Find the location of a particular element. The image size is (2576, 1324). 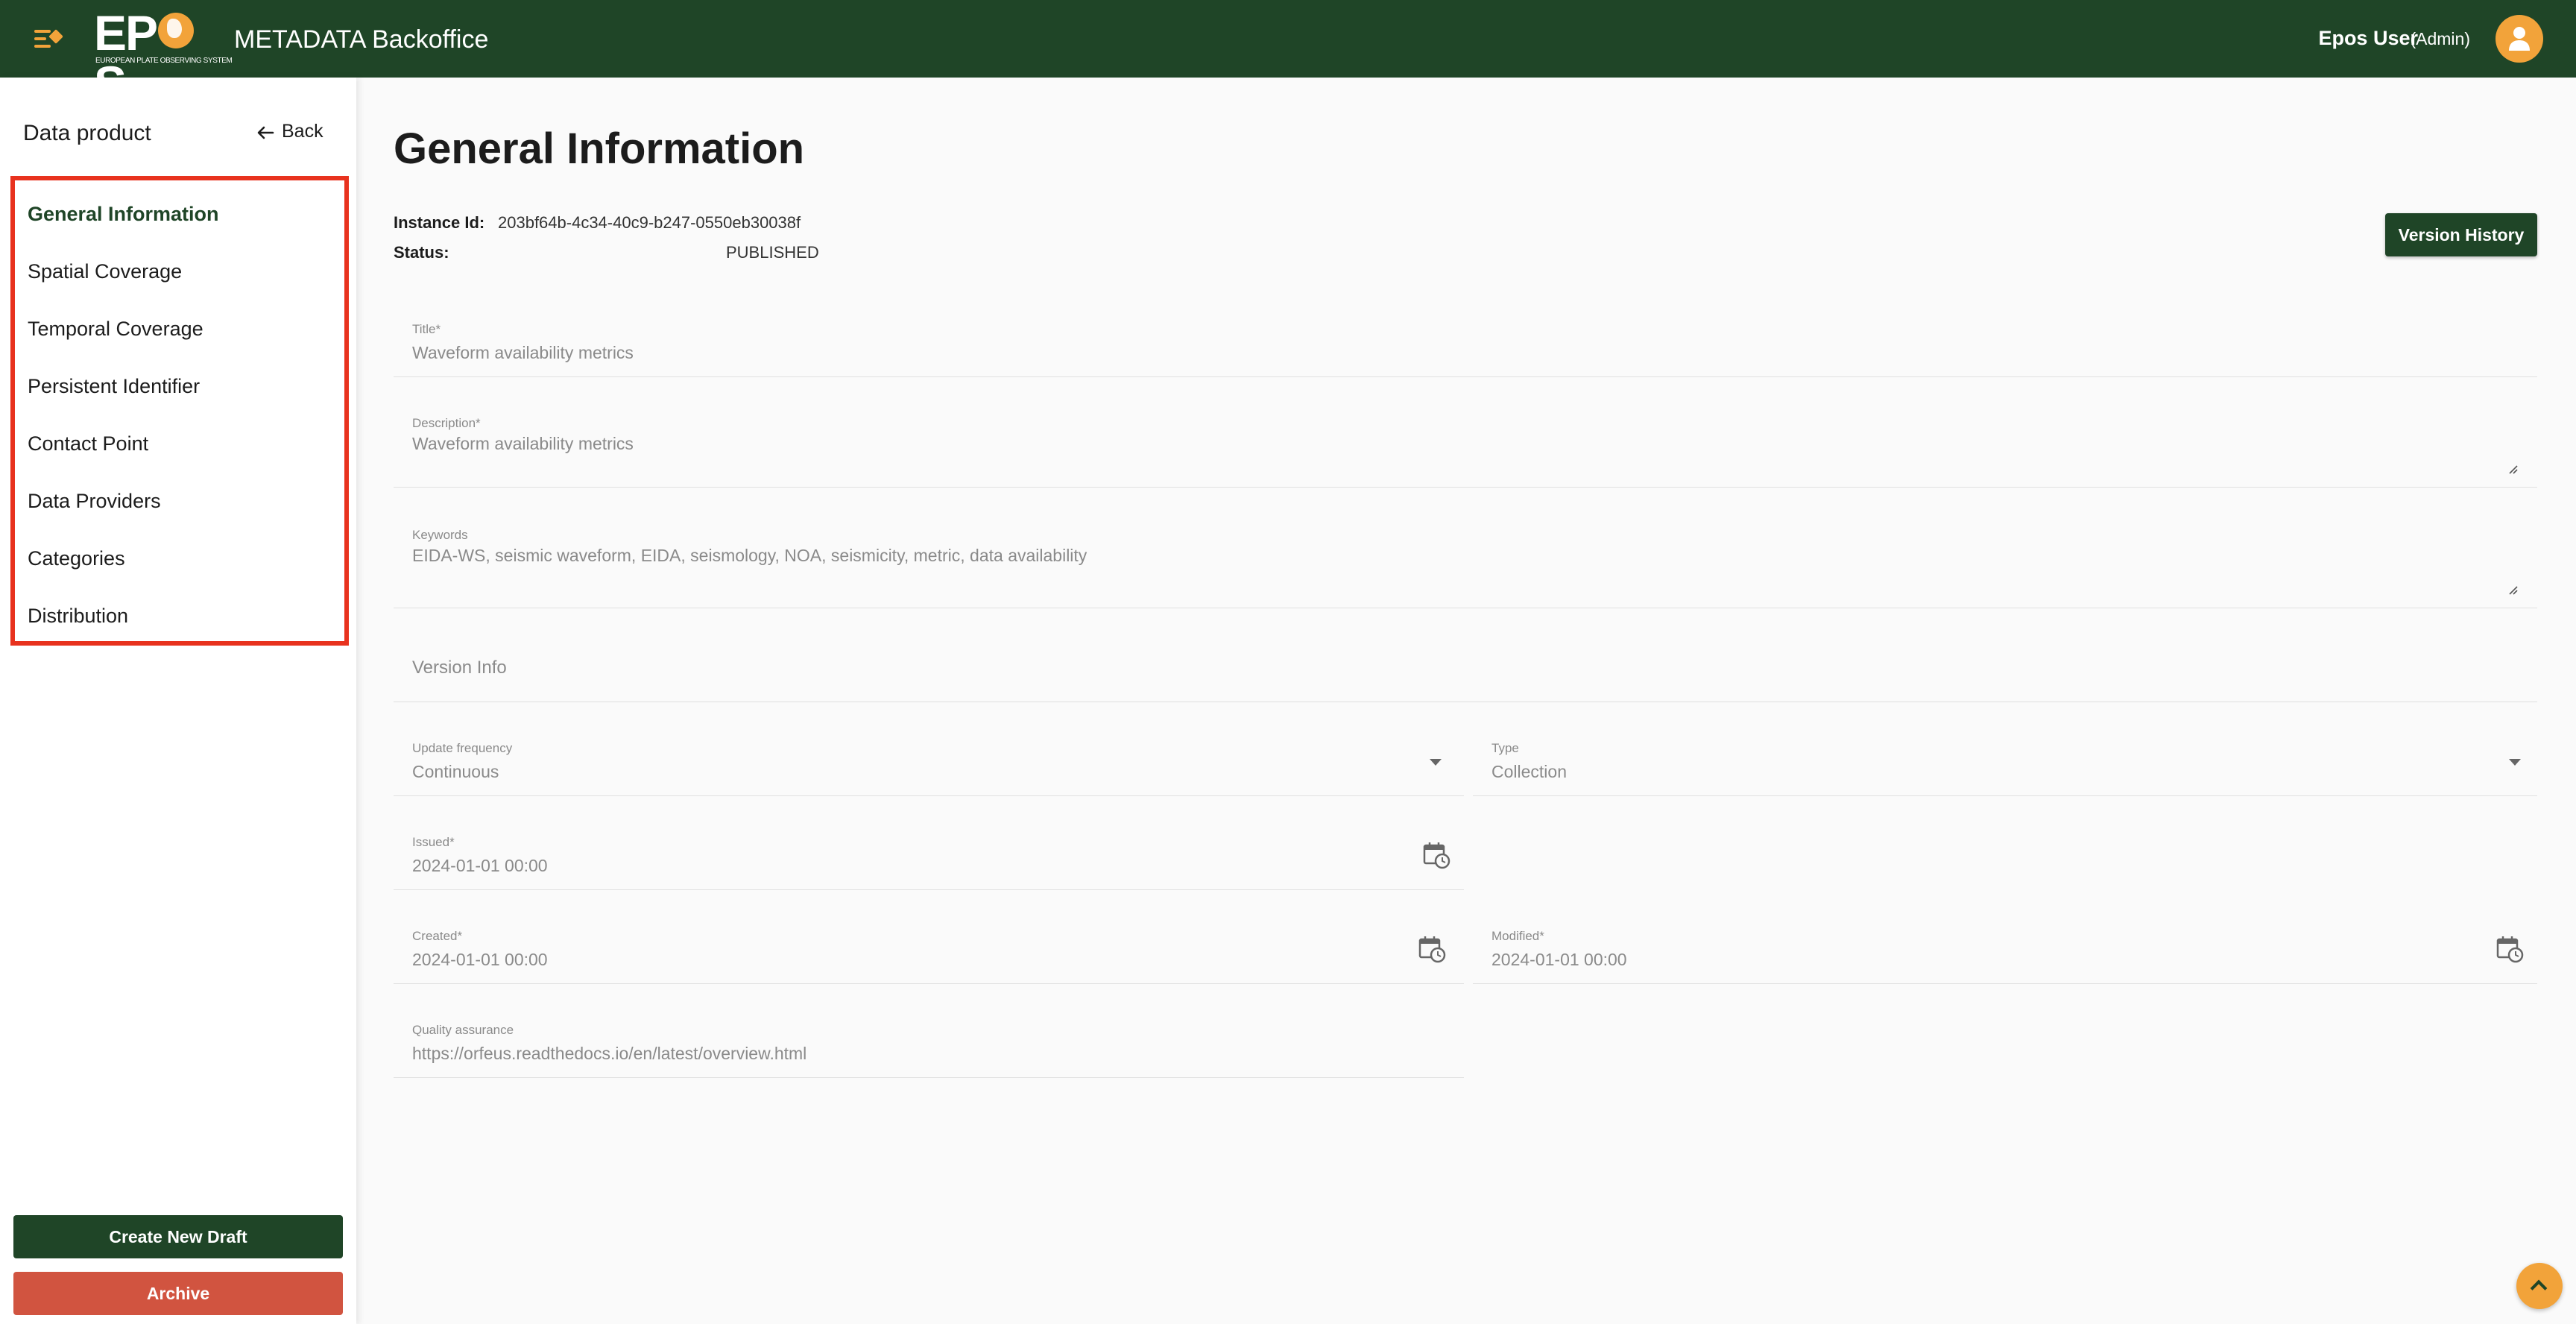

arrow-left-icon is located at coordinates (265, 132).